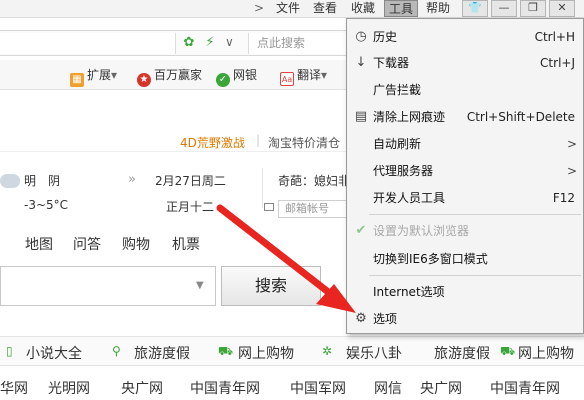  What do you see at coordinates (313, 209) in the screenshot?
I see `mail-account-input: 邮箱帐号` at bounding box center [313, 209].